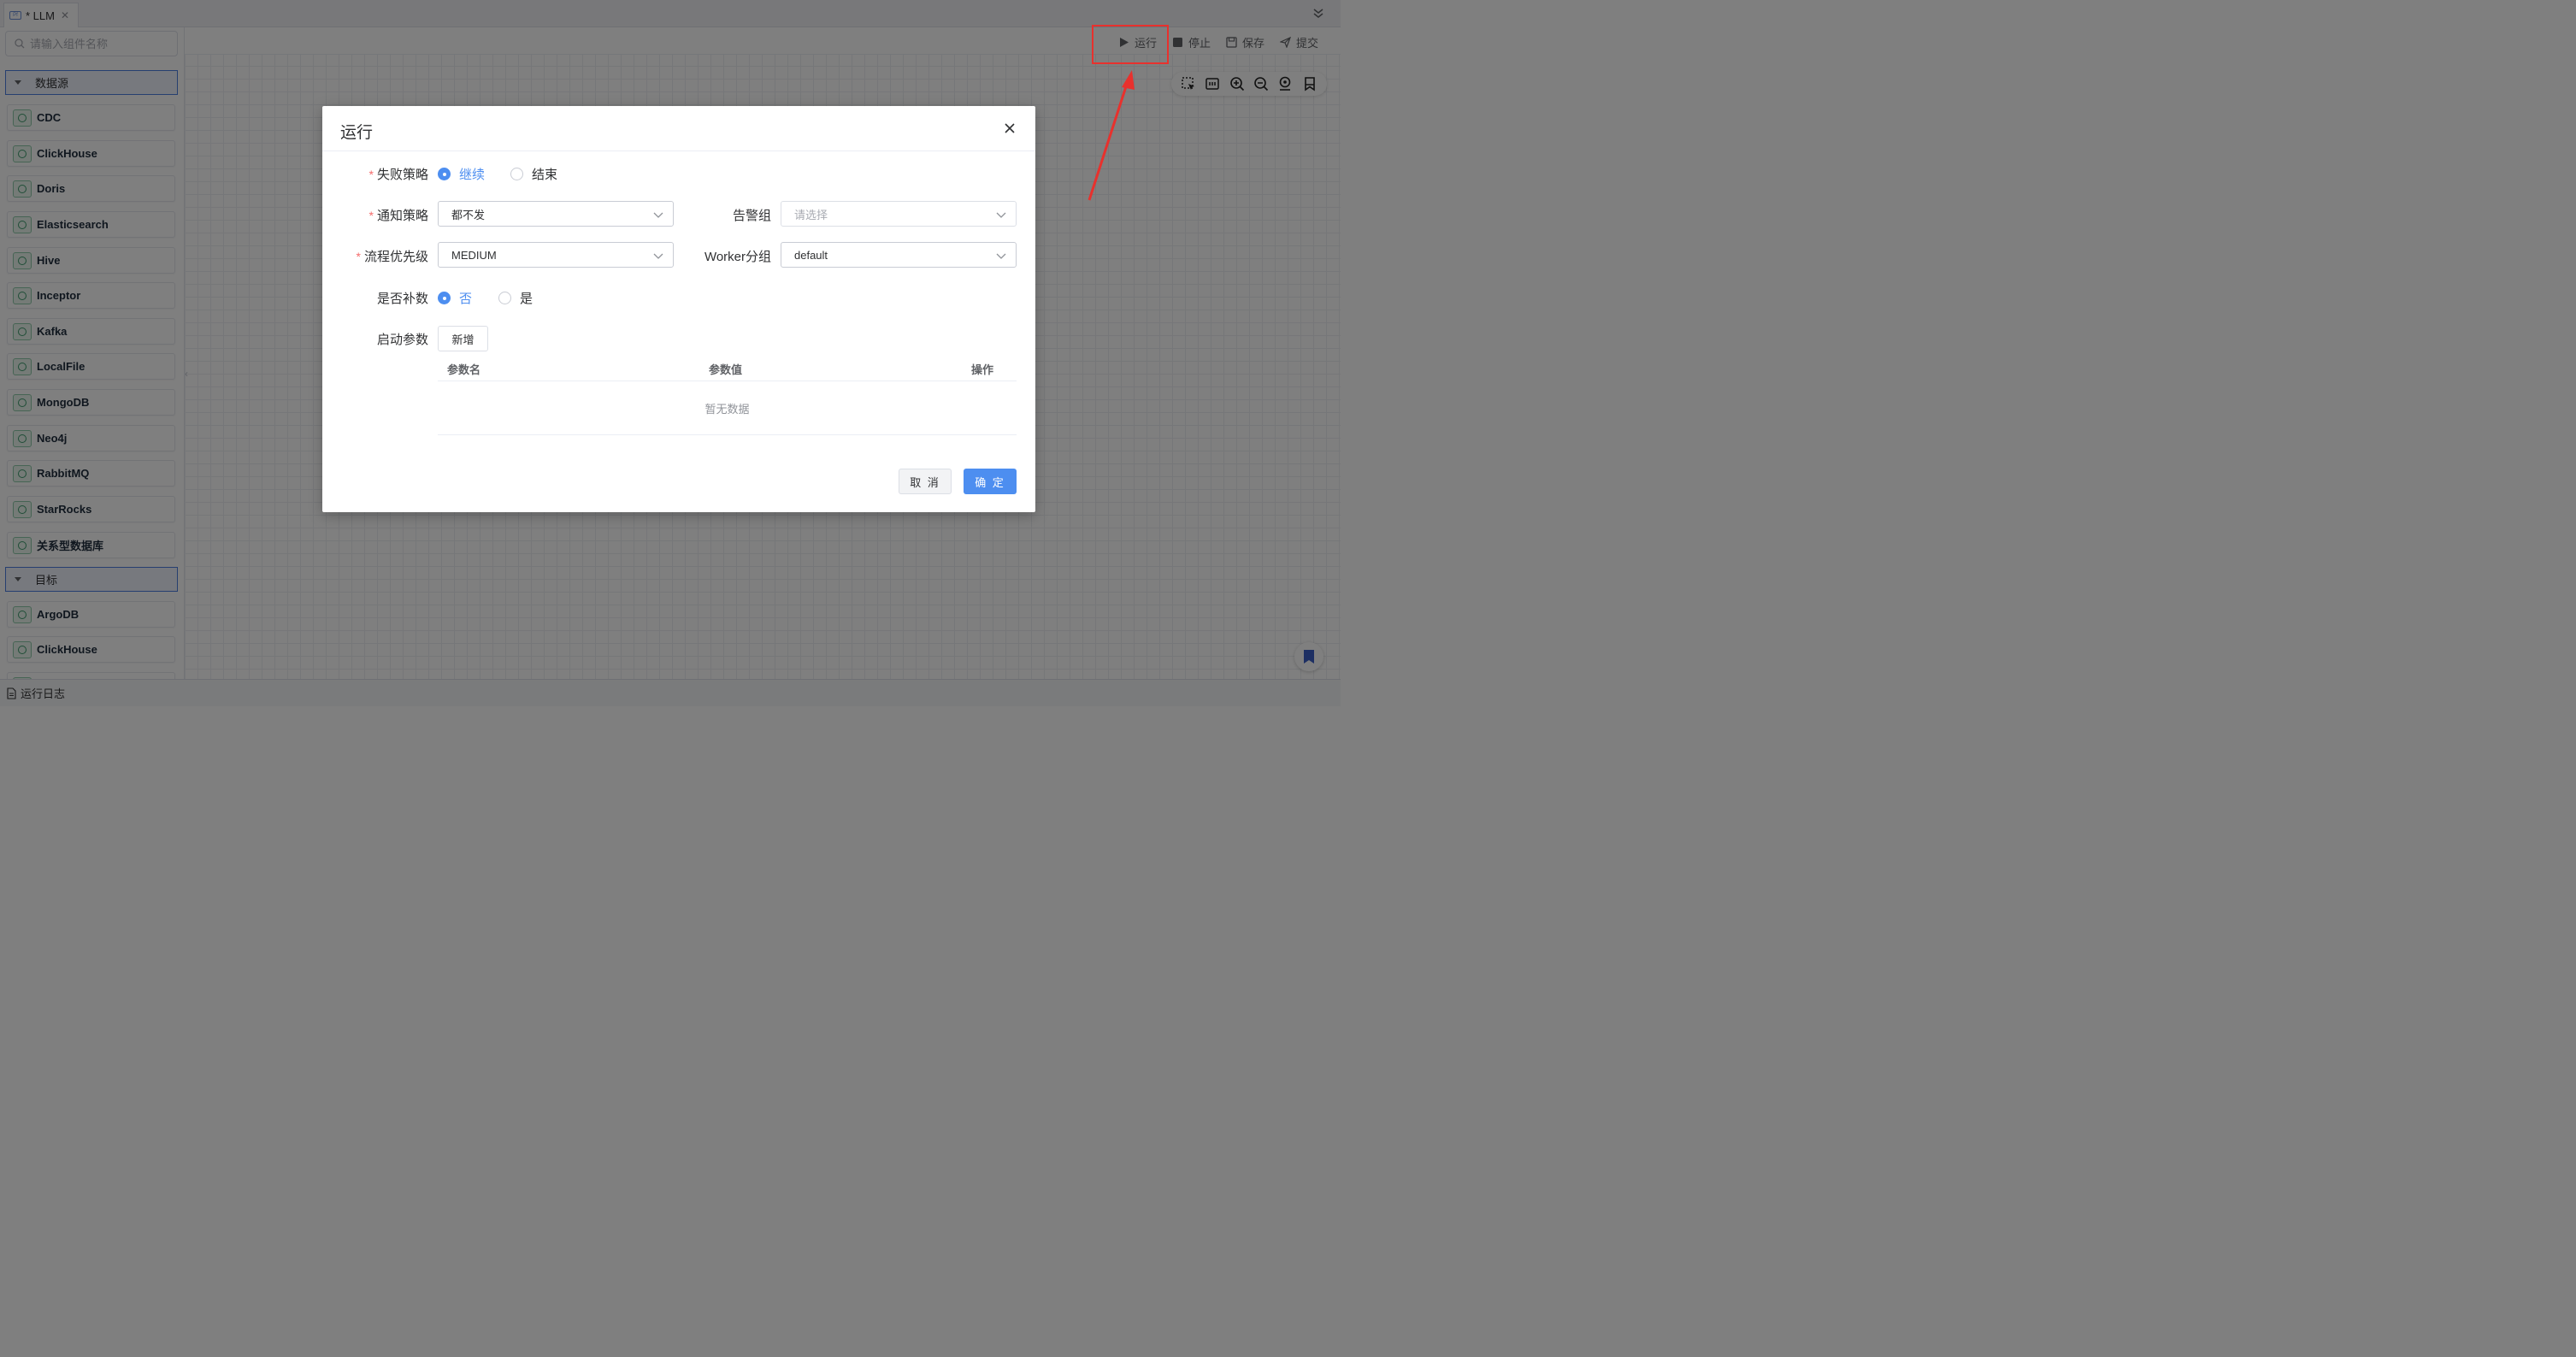  Describe the element at coordinates (751, 216) in the screenshot. I see `alert-group-label: 告警组` at that location.